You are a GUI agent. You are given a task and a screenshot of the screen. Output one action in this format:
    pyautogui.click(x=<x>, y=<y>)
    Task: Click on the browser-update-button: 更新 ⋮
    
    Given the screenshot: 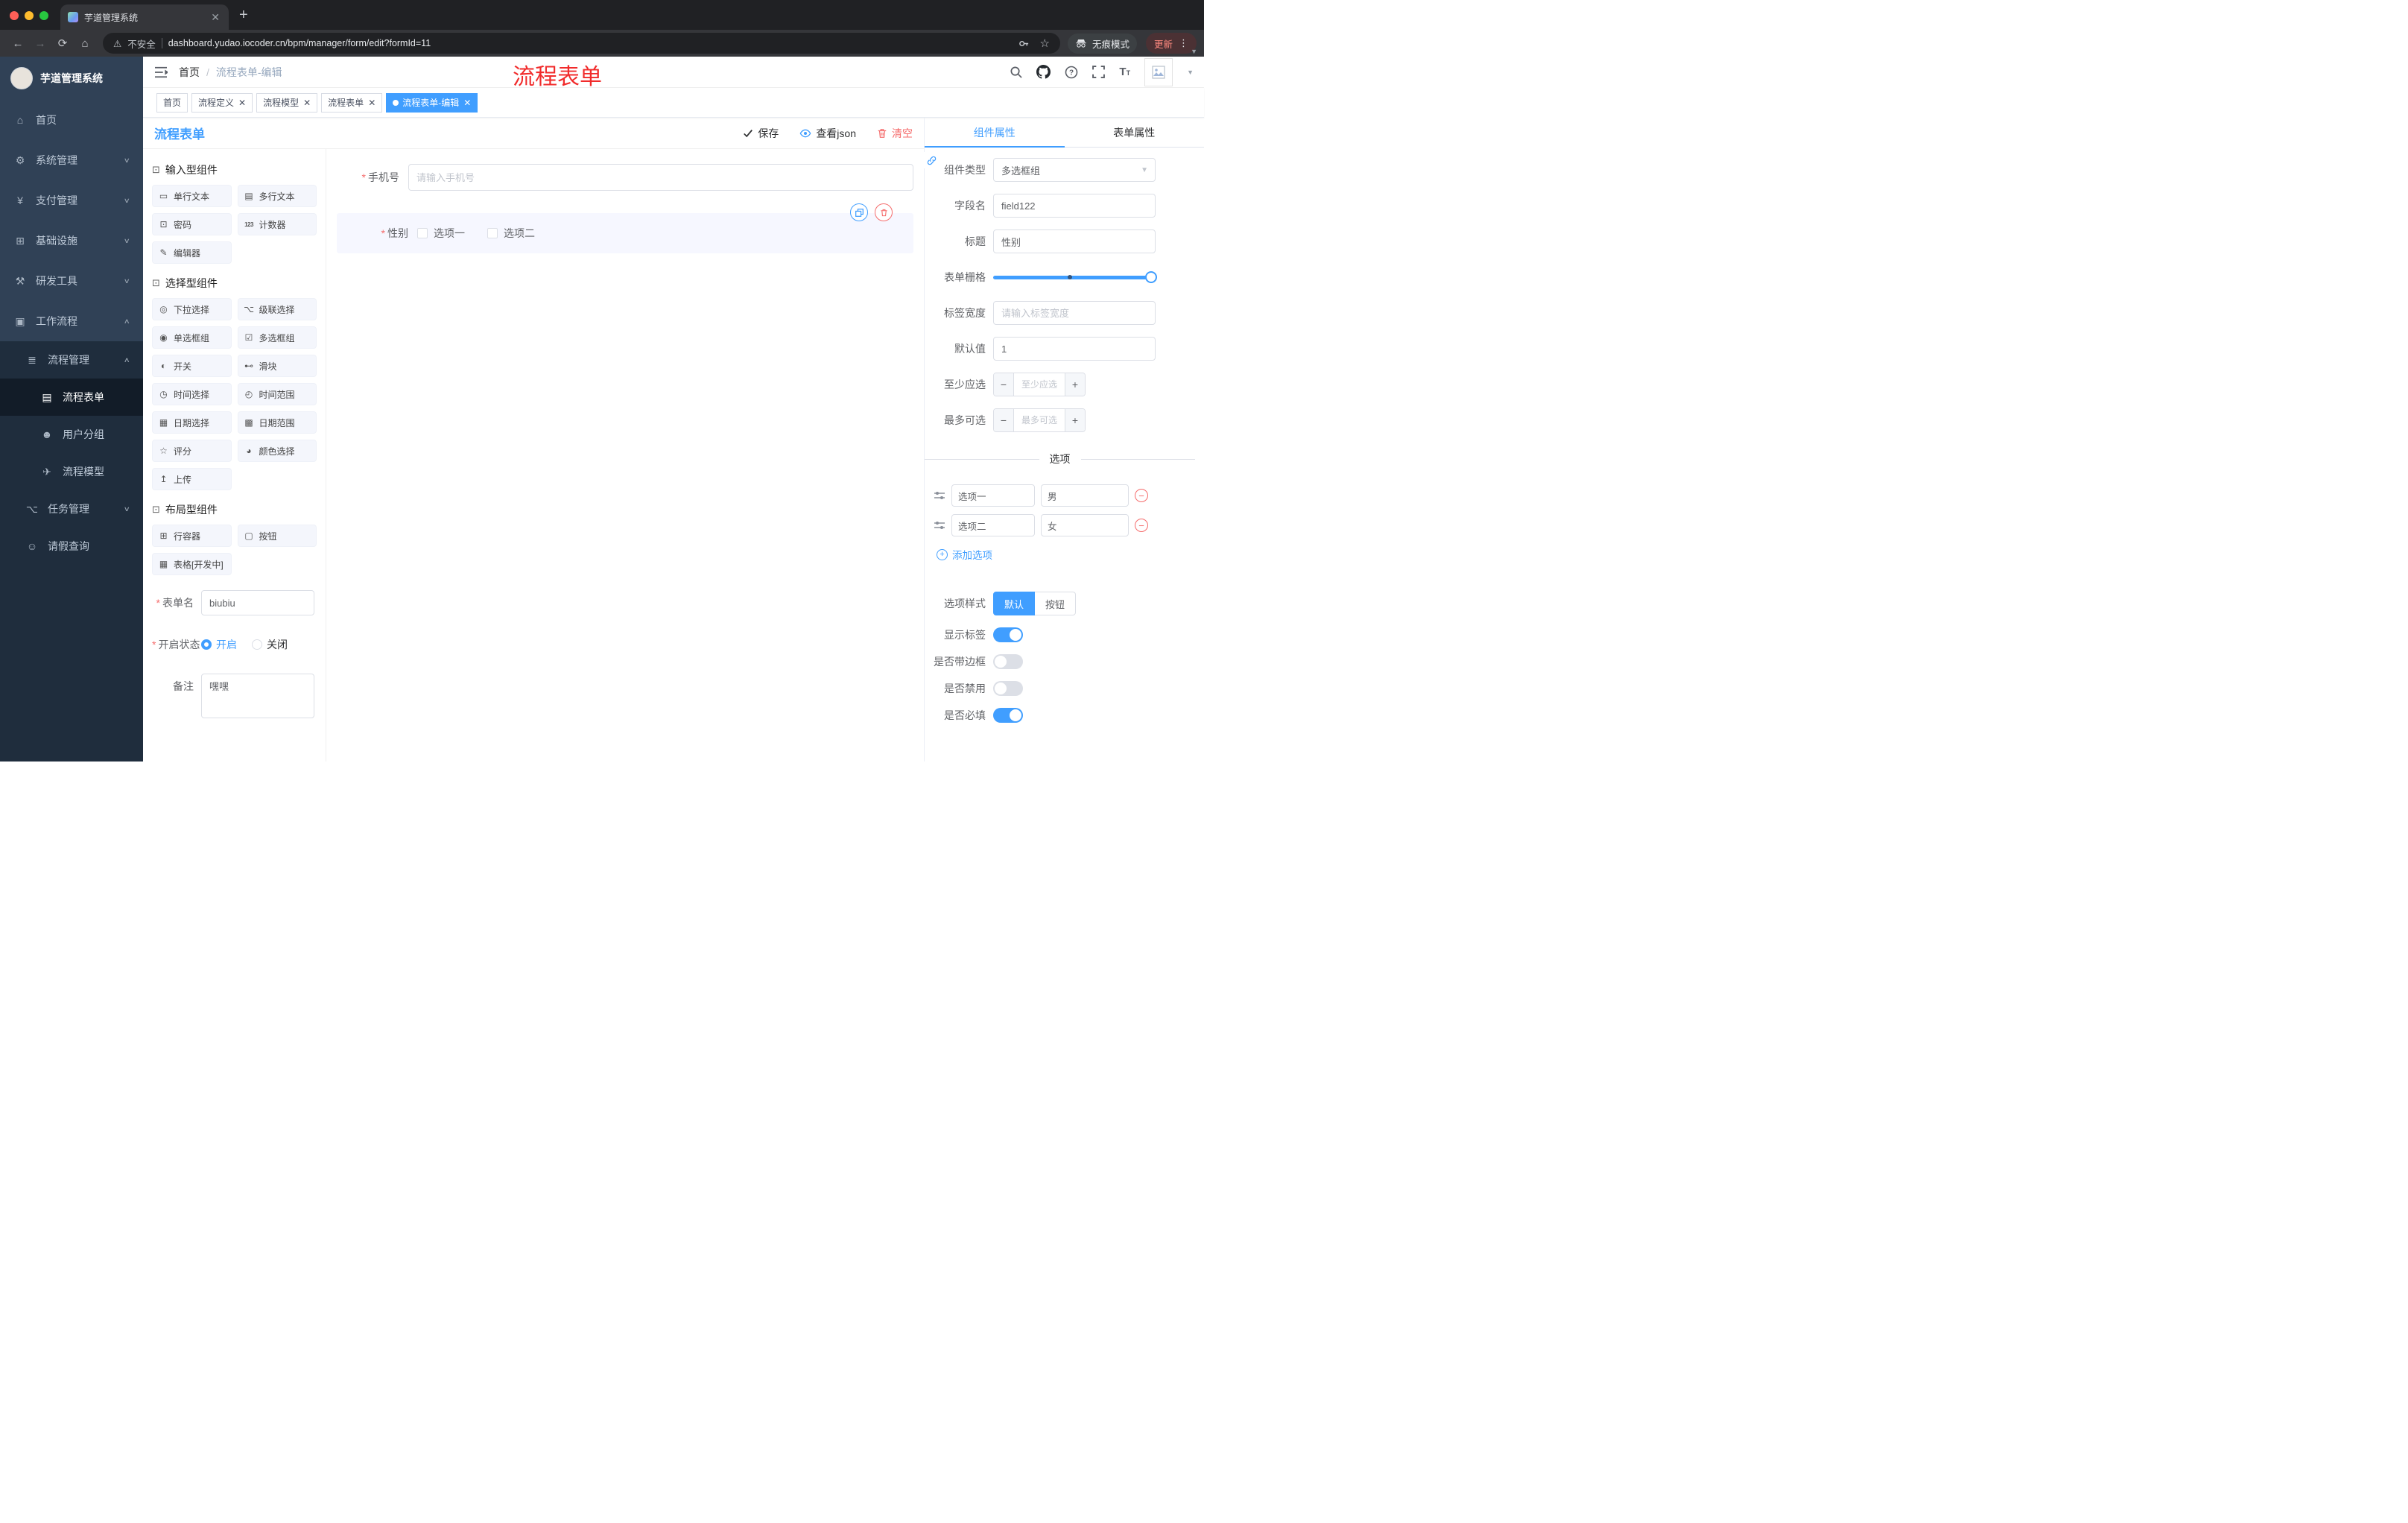 What is the action you would take?
    pyautogui.click(x=1171, y=44)
    